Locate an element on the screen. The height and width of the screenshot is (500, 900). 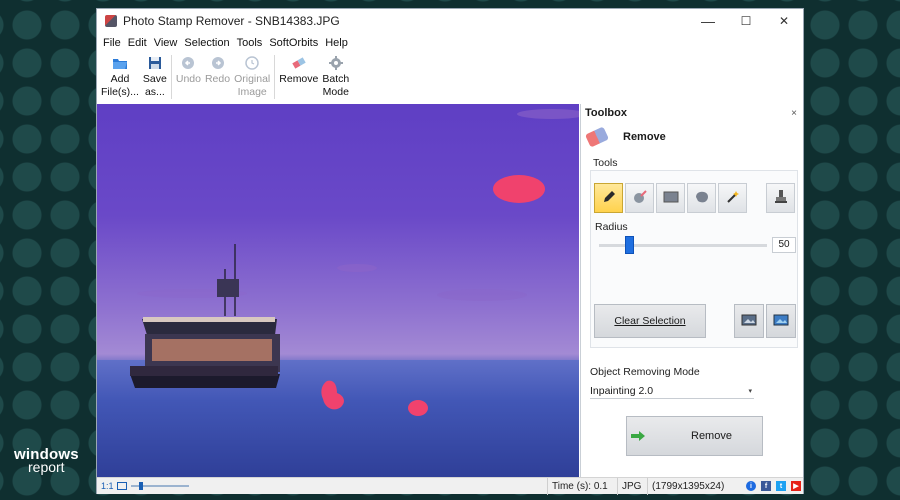
original-image-button: Original Image is located at coordinates (252, 76).